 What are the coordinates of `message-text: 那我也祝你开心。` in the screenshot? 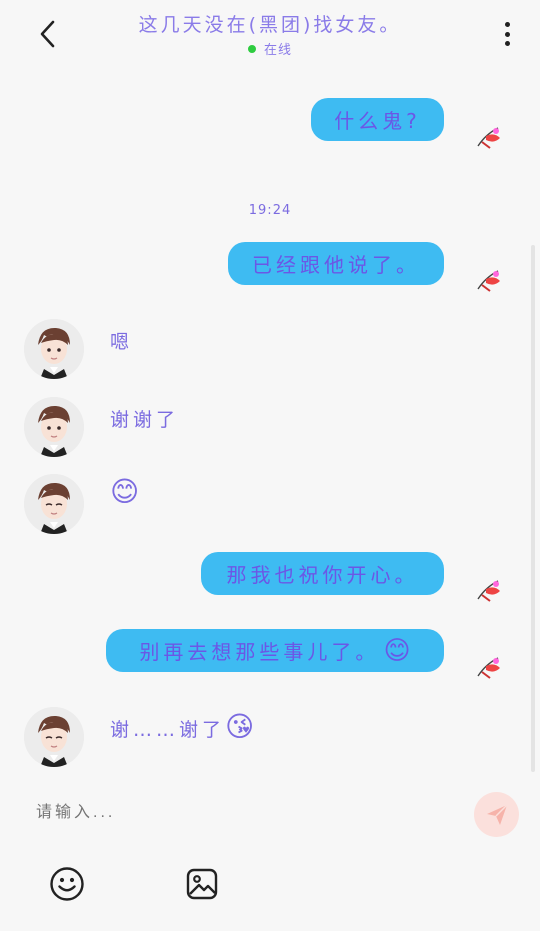 It's located at (322, 575).